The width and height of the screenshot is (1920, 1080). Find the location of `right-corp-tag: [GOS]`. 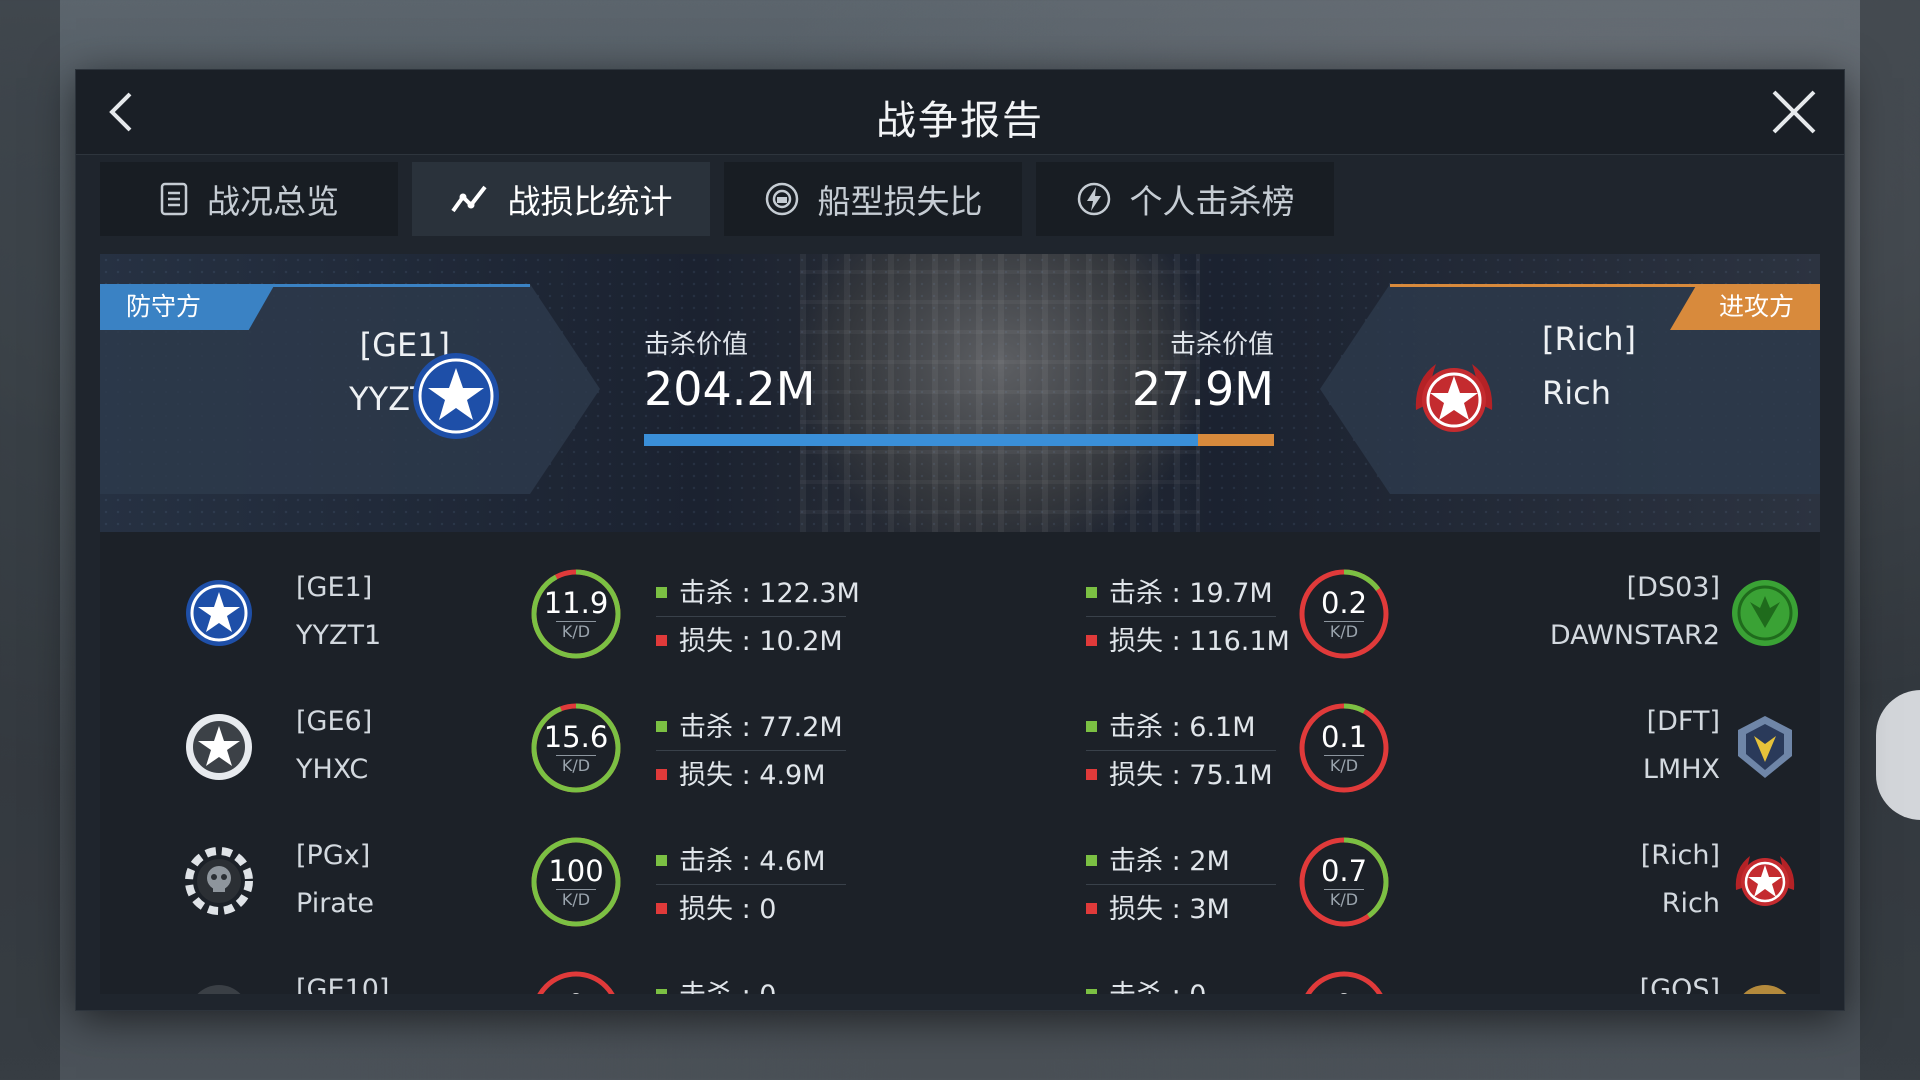

right-corp-tag: [GOS] is located at coordinates (1679, 984).